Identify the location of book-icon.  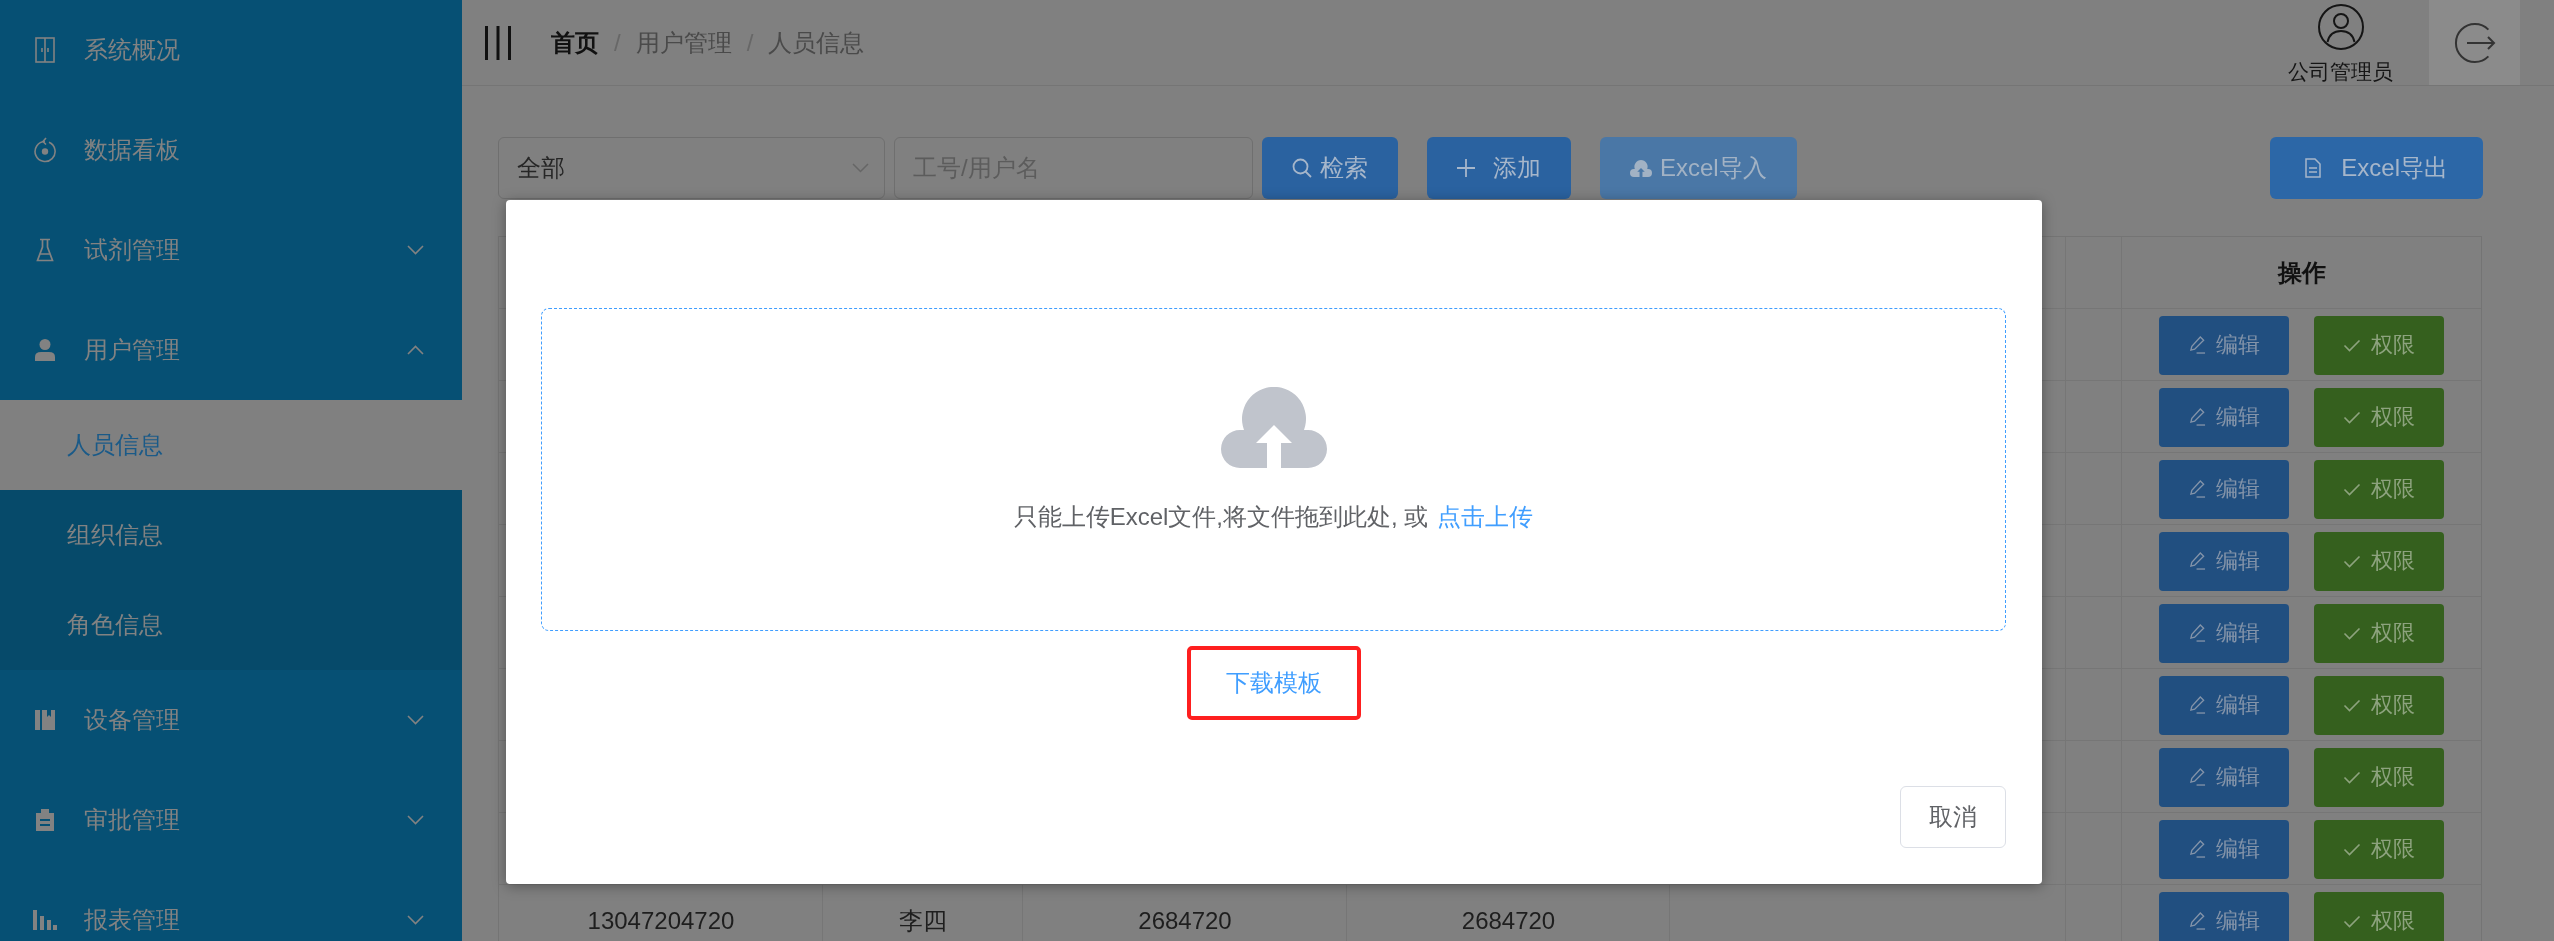
(45, 720).